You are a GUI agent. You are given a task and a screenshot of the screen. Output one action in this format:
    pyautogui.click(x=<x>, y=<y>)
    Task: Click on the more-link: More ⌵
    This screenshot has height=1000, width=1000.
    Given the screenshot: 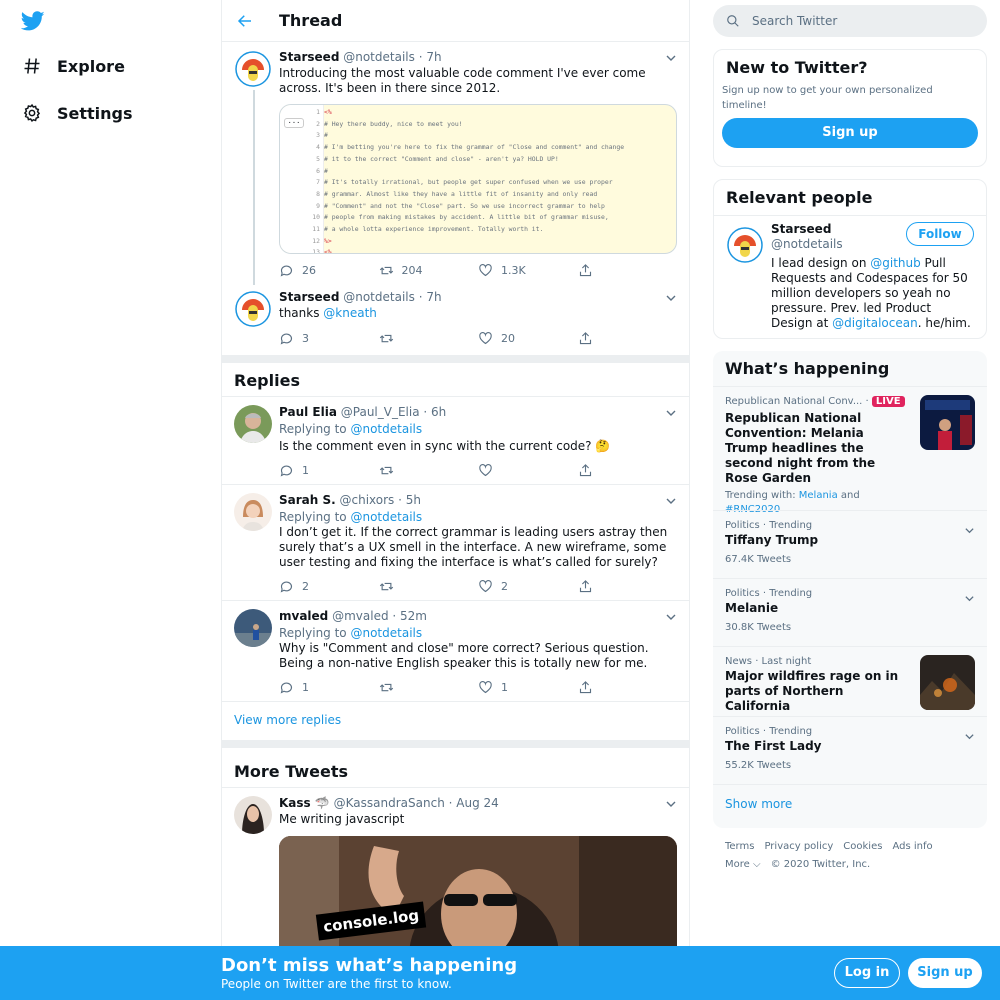 What is the action you would take?
    pyautogui.click(x=743, y=864)
    